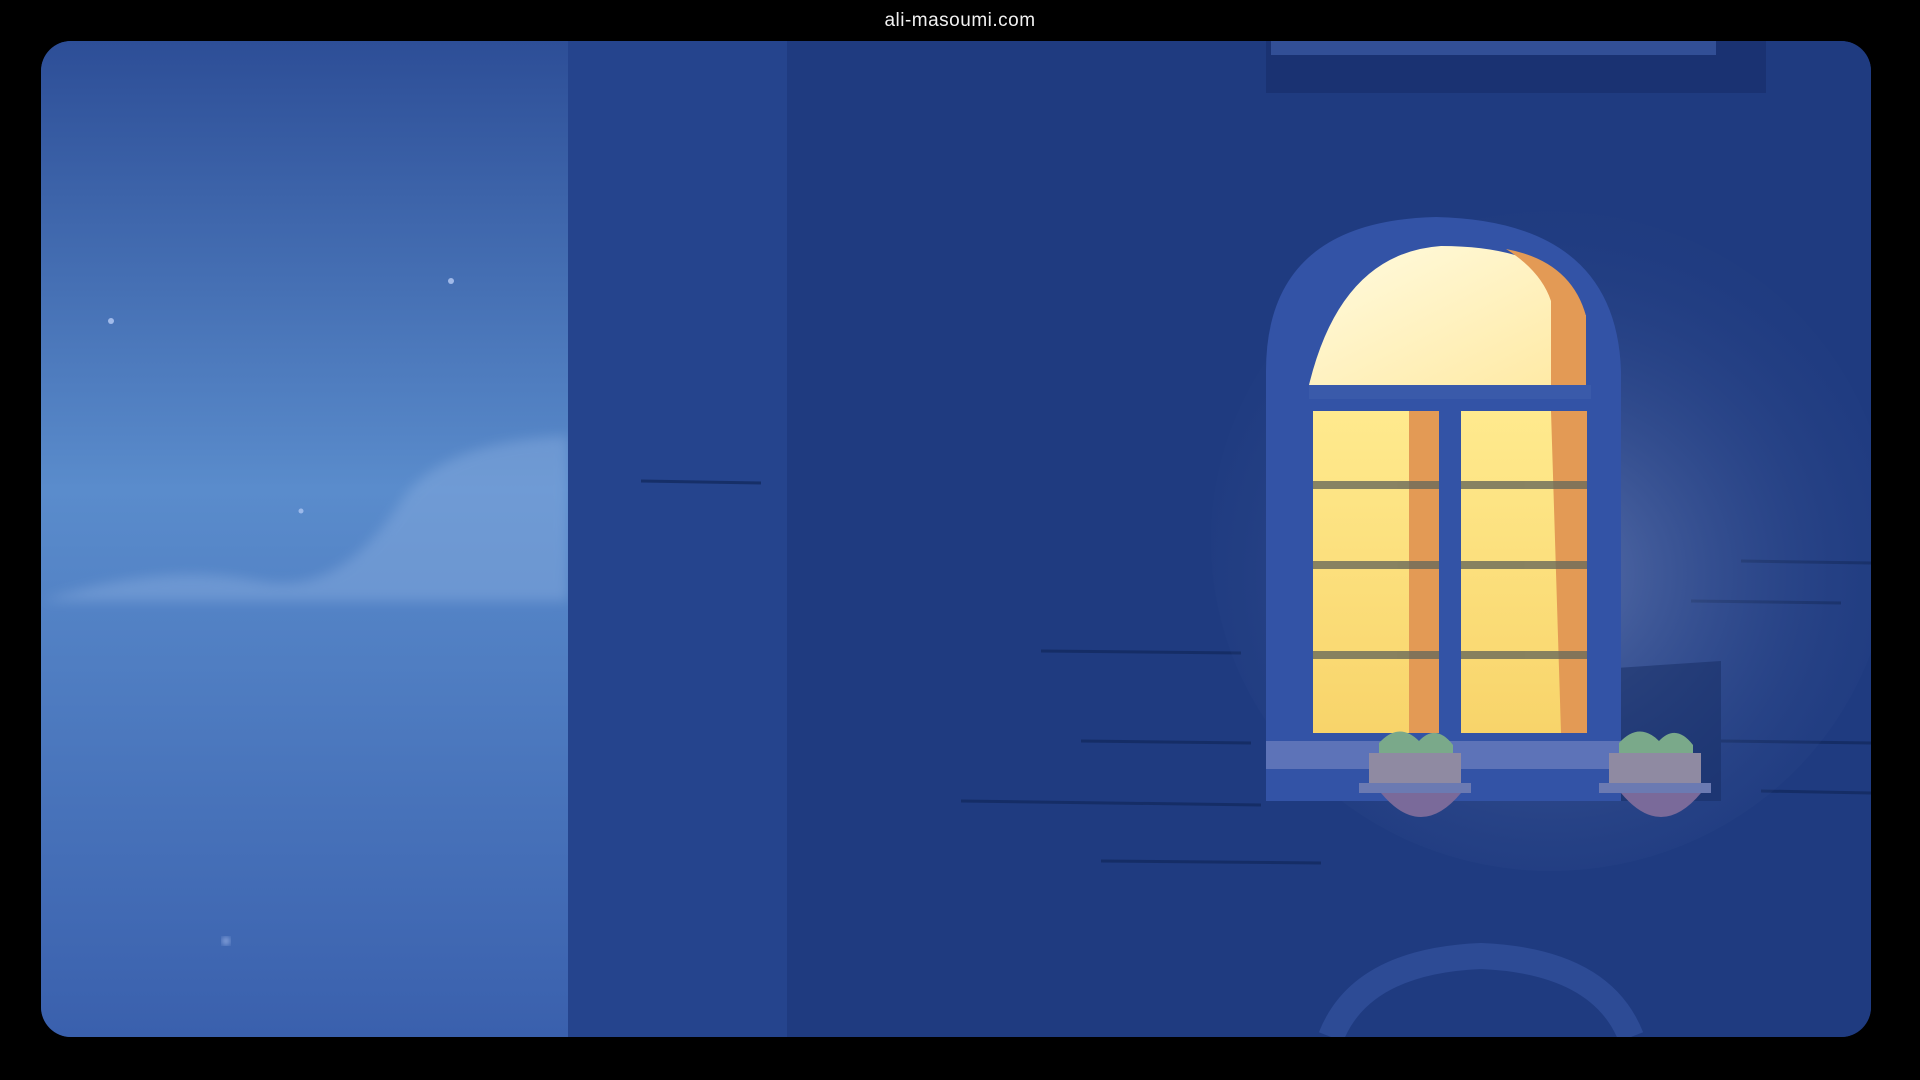 The height and width of the screenshot is (1080, 1920). What do you see at coordinates (678, 539) in the screenshot?
I see `wall-strip` at bounding box center [678, 539].